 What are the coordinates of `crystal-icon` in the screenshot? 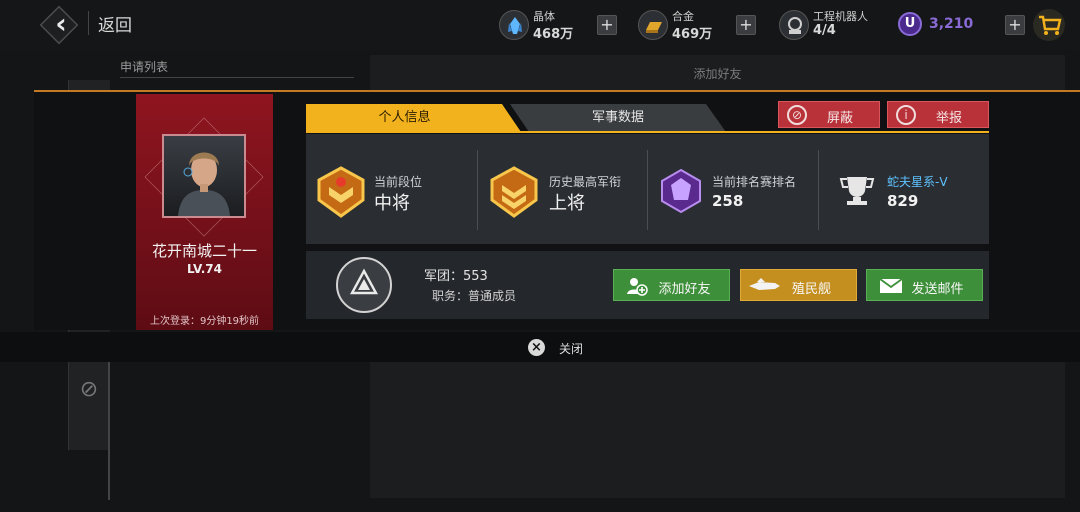 It's located at (514, 25).